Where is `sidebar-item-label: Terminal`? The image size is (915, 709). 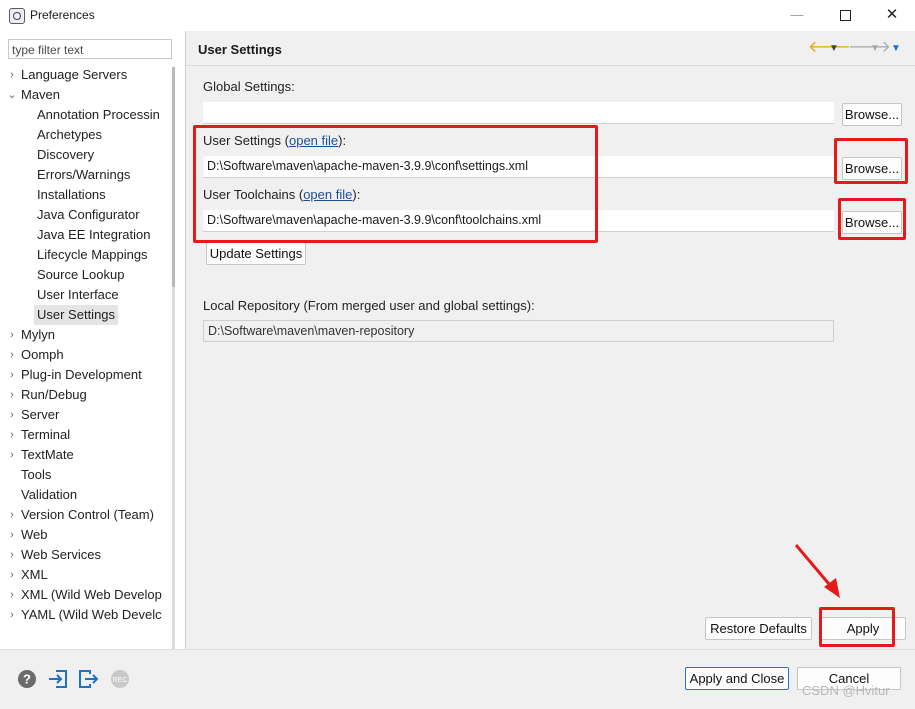
sidebar-item-label: Terminal is located at coordinates (46, 434).